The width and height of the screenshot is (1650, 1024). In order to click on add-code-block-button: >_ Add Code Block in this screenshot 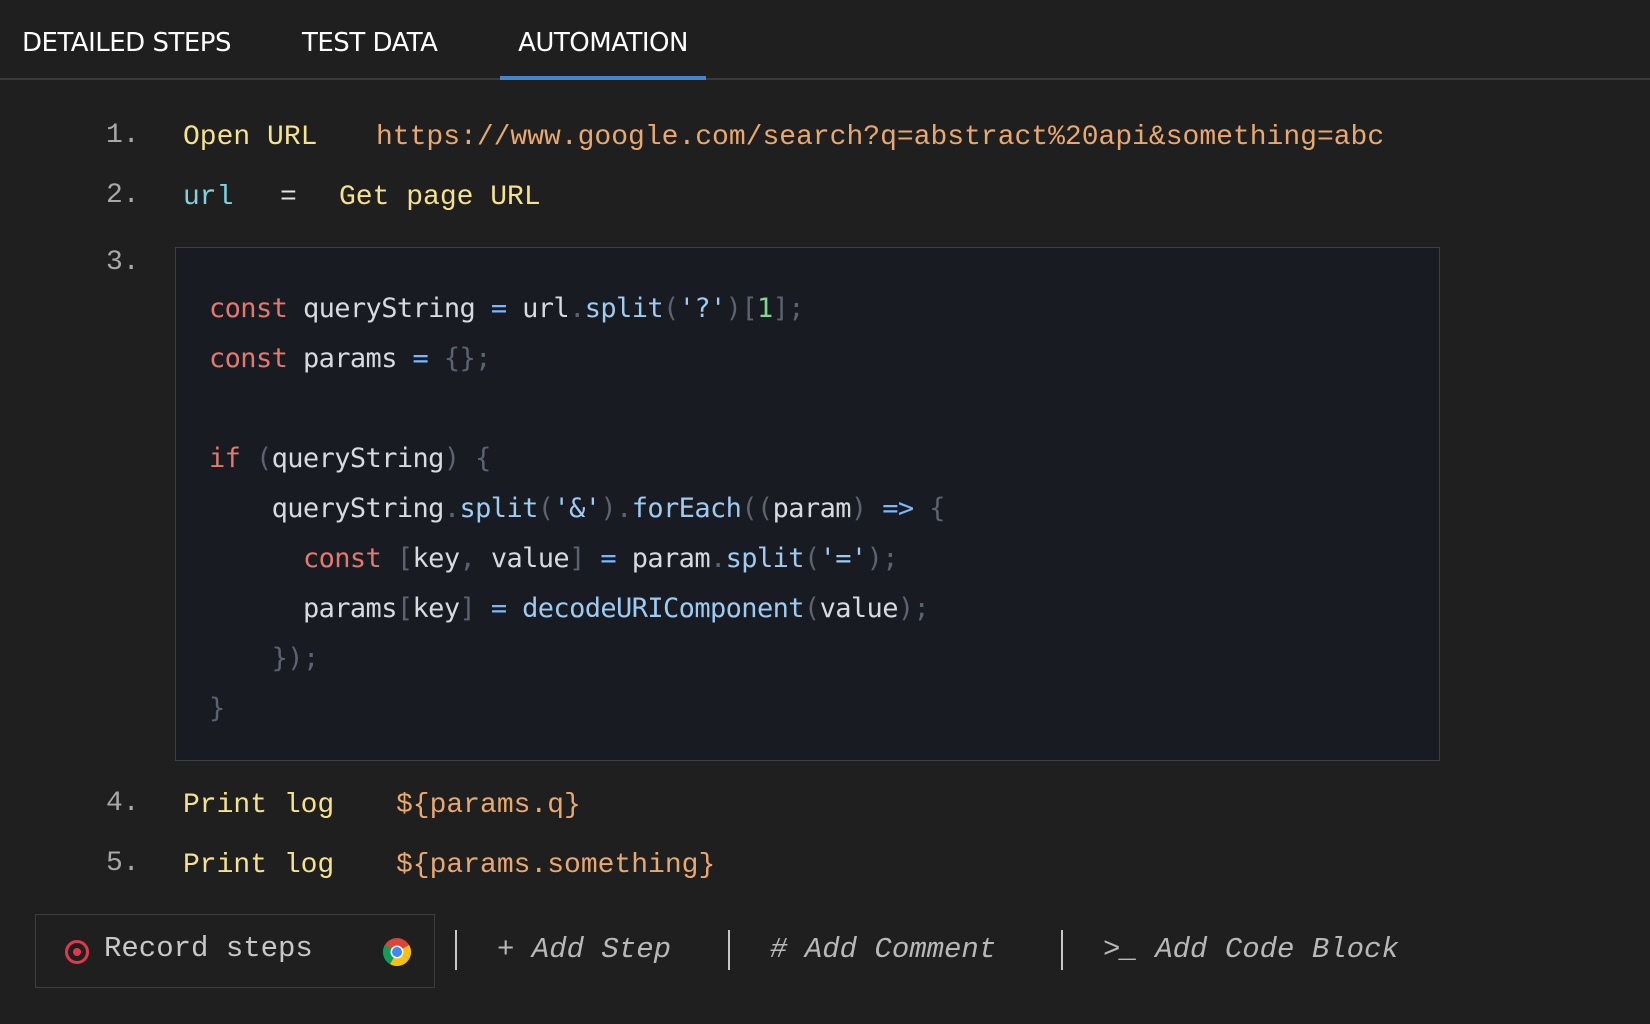, I will do `click(1251, 950)`.